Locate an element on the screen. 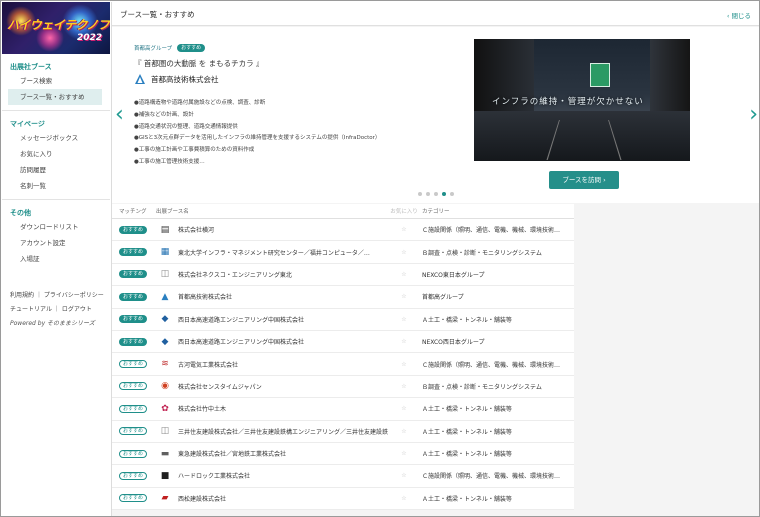 This screenshot has width=760, height=517. sidebar-item: ブース検索 is located at coordinates (60, 81).